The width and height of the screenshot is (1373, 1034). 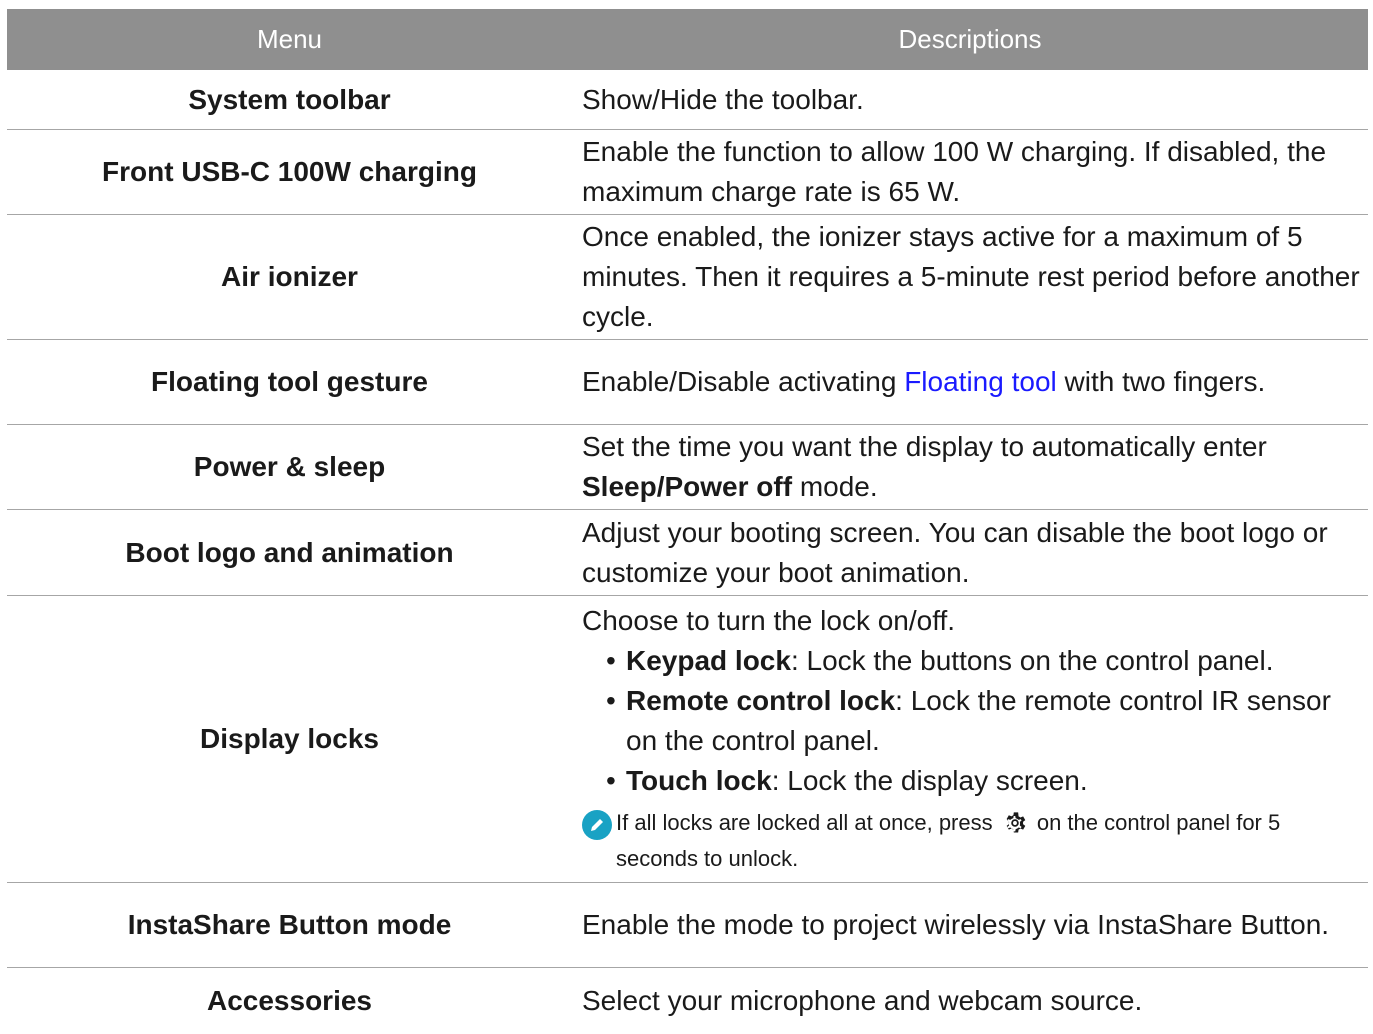 What do you see at coordinates (289, 466) in the screenshot?
I see `menu-item-label: Power & sleep` at bounding box center [289, 466].